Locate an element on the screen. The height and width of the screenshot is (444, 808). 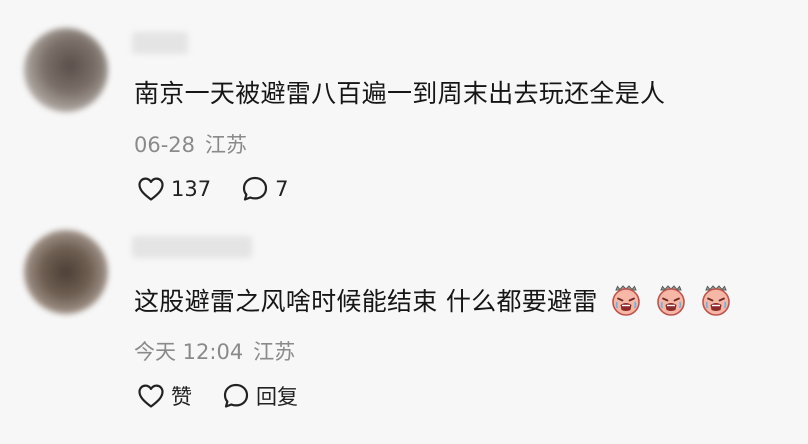
reply-button: 7 is located at coordinates (264, 189).